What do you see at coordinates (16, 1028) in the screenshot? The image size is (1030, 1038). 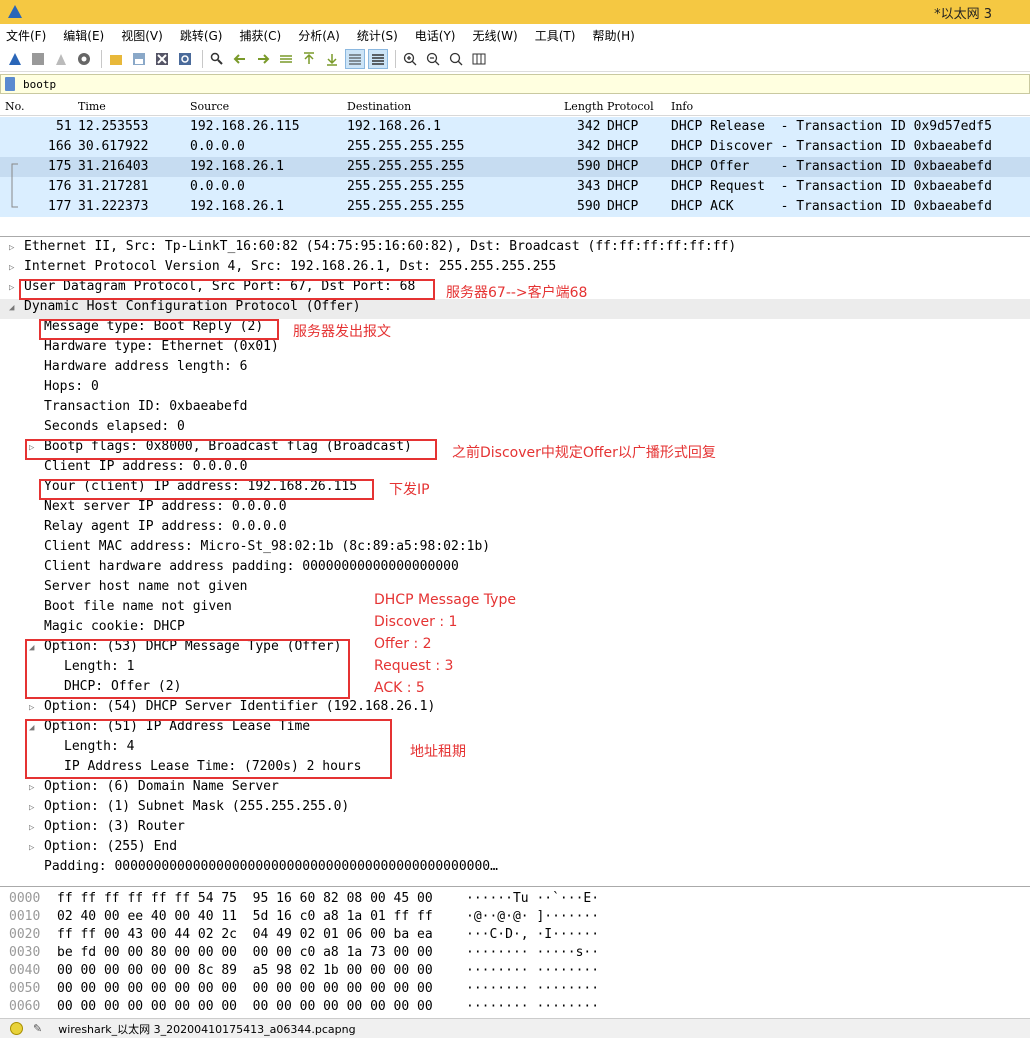 I see `expert-info-icon` at bounding box center [16, 1028].